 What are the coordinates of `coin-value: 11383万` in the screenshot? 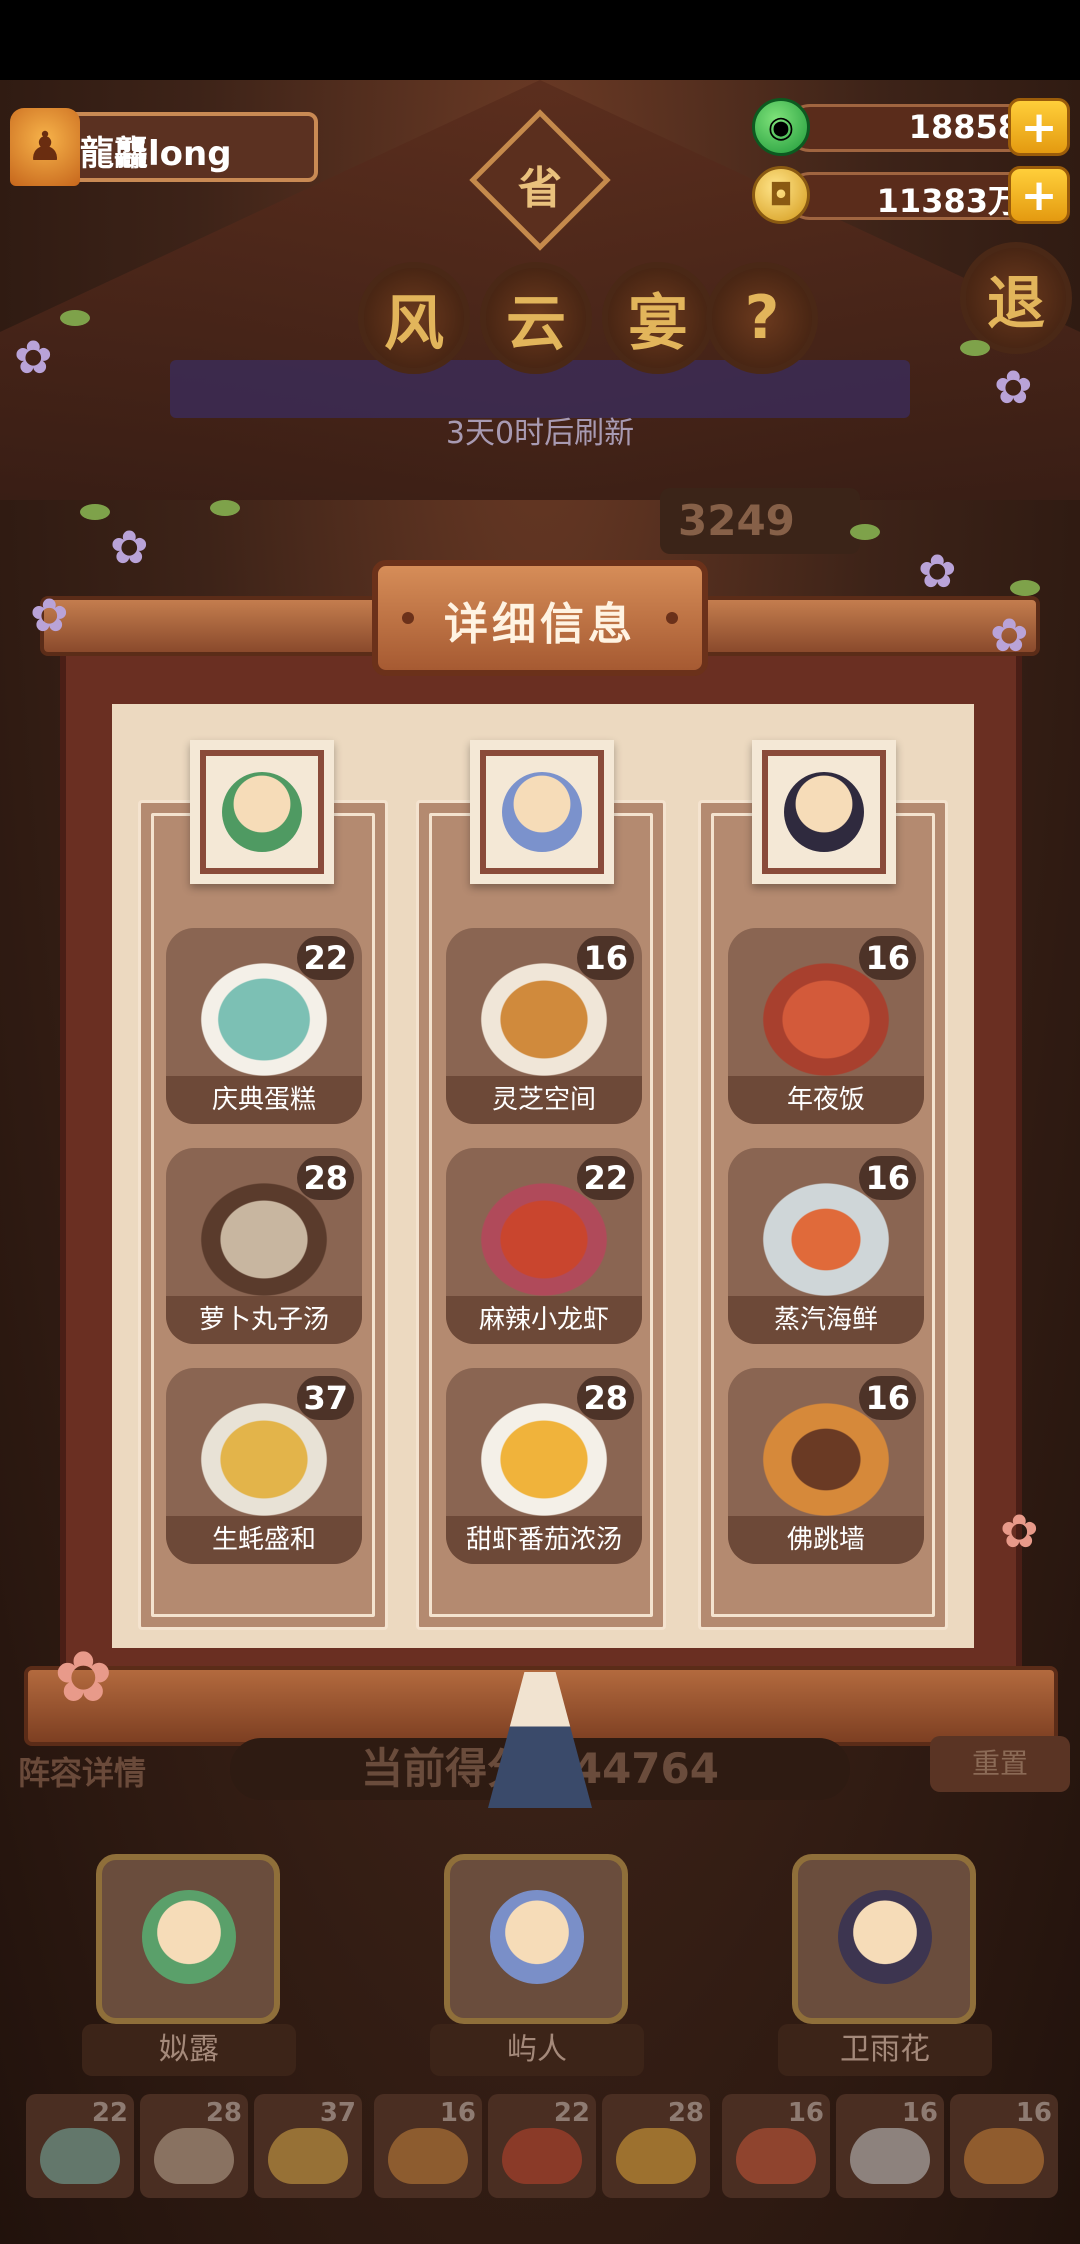 It's located at (948, 201).